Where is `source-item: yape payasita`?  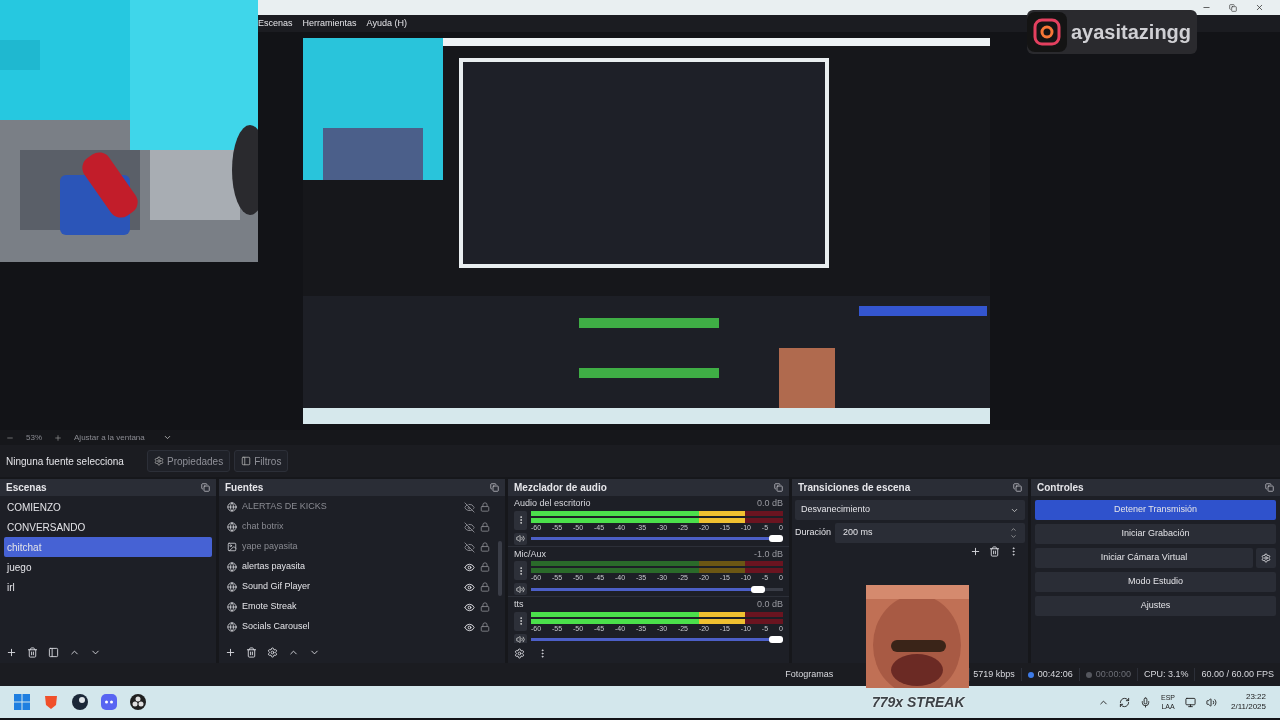 source-item: yape payasita is located at coordinates (358, 547).